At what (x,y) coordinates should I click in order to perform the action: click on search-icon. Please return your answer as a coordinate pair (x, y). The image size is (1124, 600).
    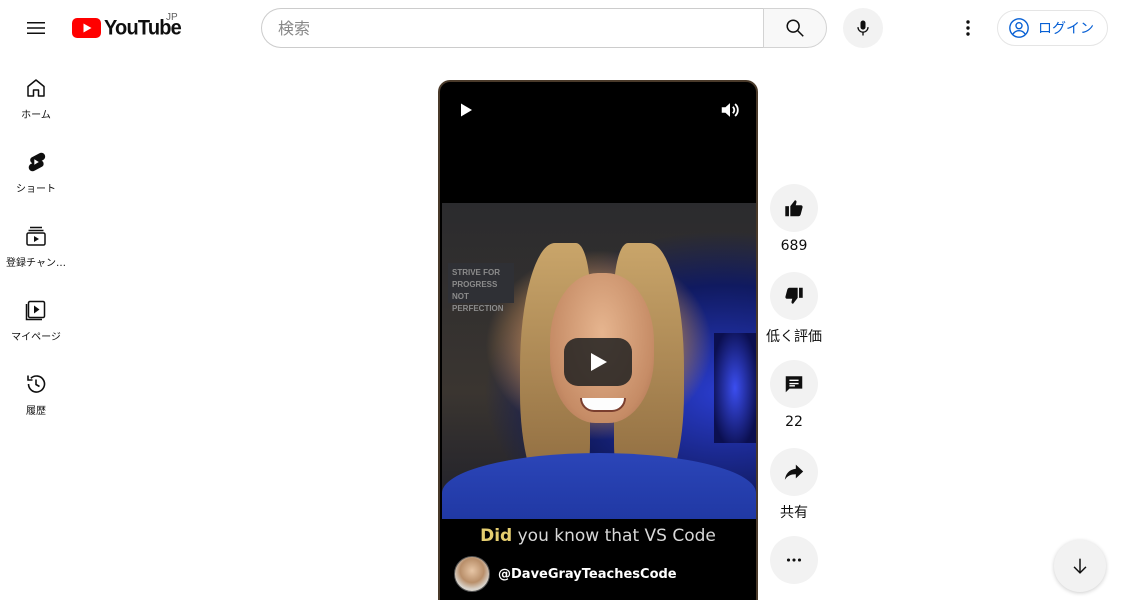
    Looking at the image, I should click on (795, 28).